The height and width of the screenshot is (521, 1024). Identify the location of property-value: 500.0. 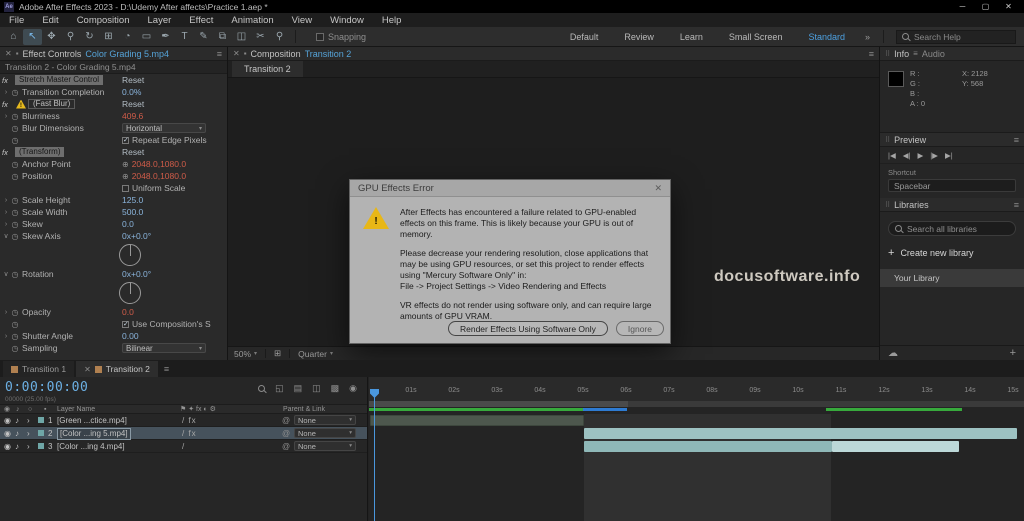
(132, 212).